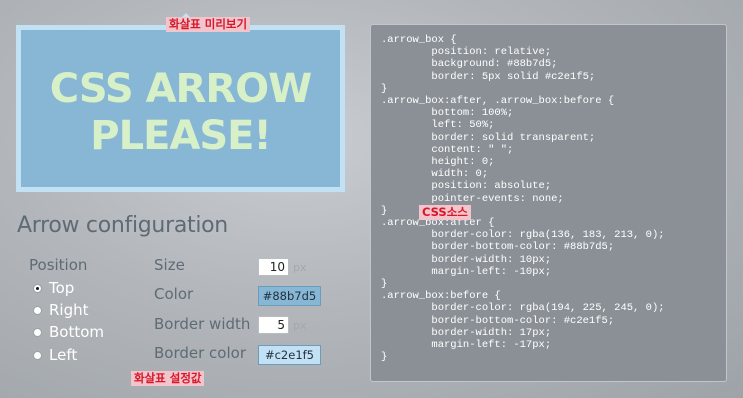  What do you see at coordinates (168, 378) in the screenshot?
I see `config-annotation: 화살표 설정값` at bounding box center [168, 378].